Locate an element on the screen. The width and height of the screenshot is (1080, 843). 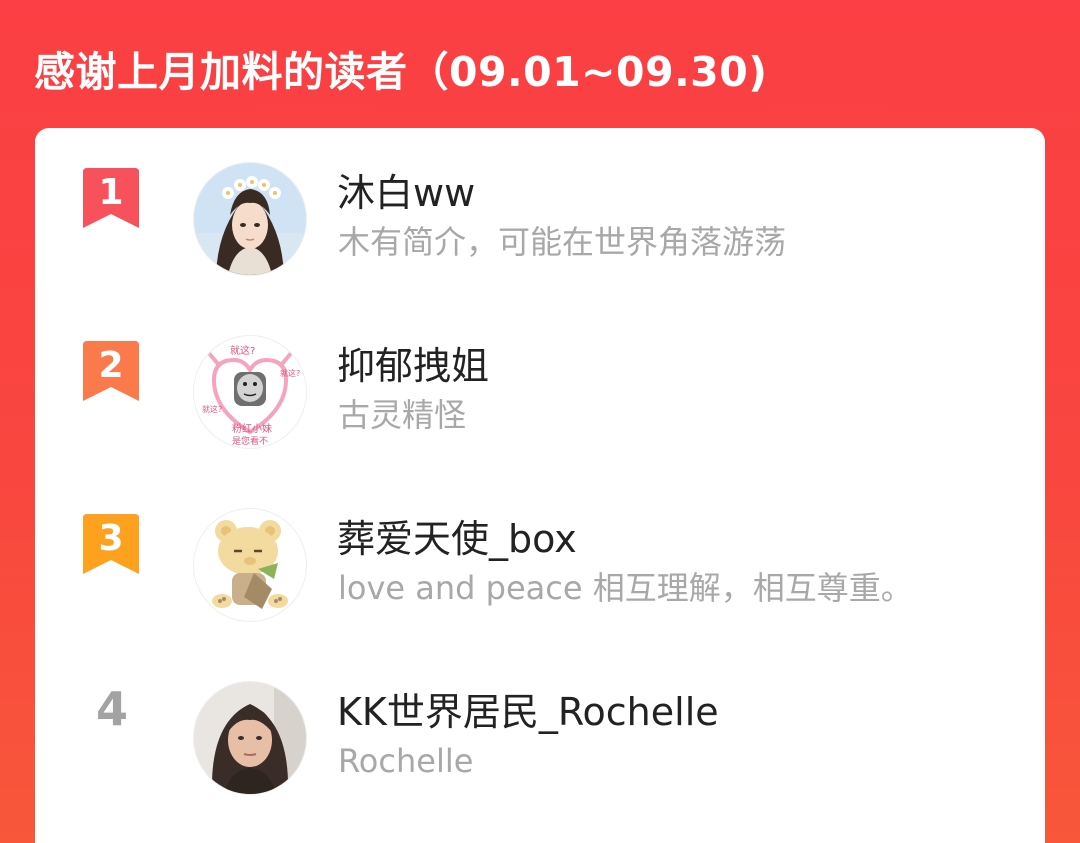
bookmark-ribbon-icon: 1 is located at coordinates (111, 198).